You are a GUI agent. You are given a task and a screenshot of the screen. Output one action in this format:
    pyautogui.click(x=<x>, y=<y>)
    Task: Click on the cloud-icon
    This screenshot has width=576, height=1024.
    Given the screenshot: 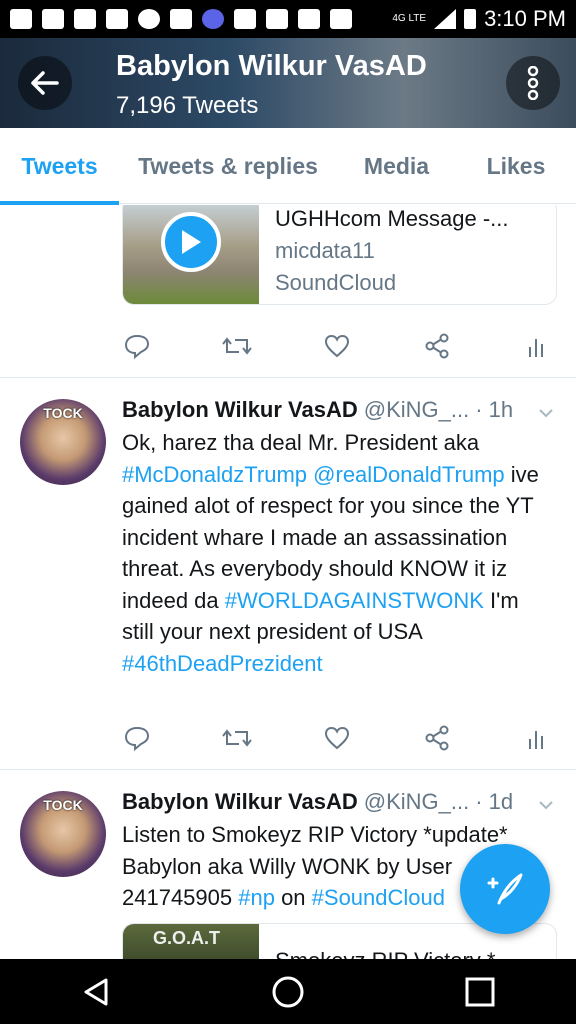 What is the action you would take?
    pyautogui.click(x=53, y=19)
    